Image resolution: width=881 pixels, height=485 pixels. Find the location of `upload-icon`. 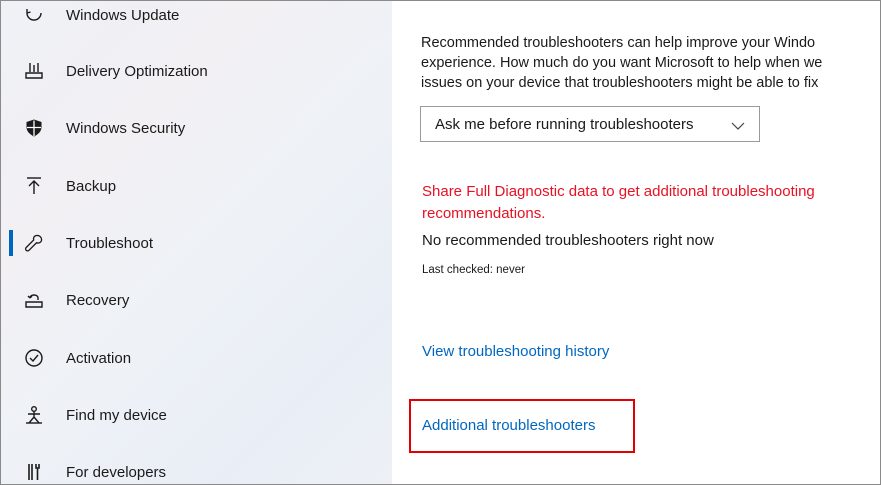

upload-icon is located at coordinates (34, 186).